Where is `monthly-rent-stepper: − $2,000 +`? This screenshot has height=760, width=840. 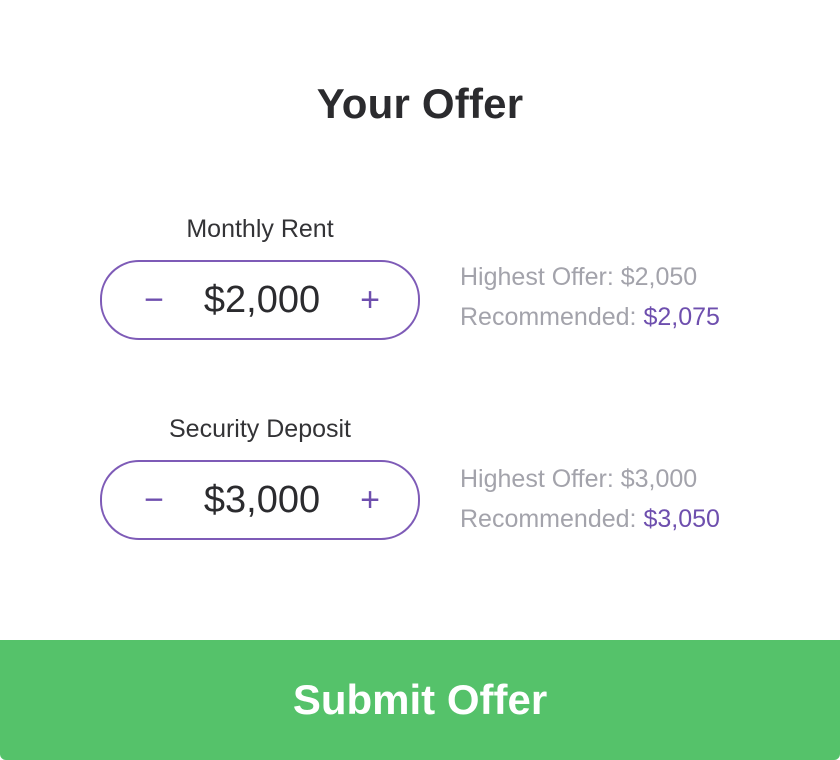
monthly-rent-stepper: − $2,000 + is located at coordinates (260, 300).